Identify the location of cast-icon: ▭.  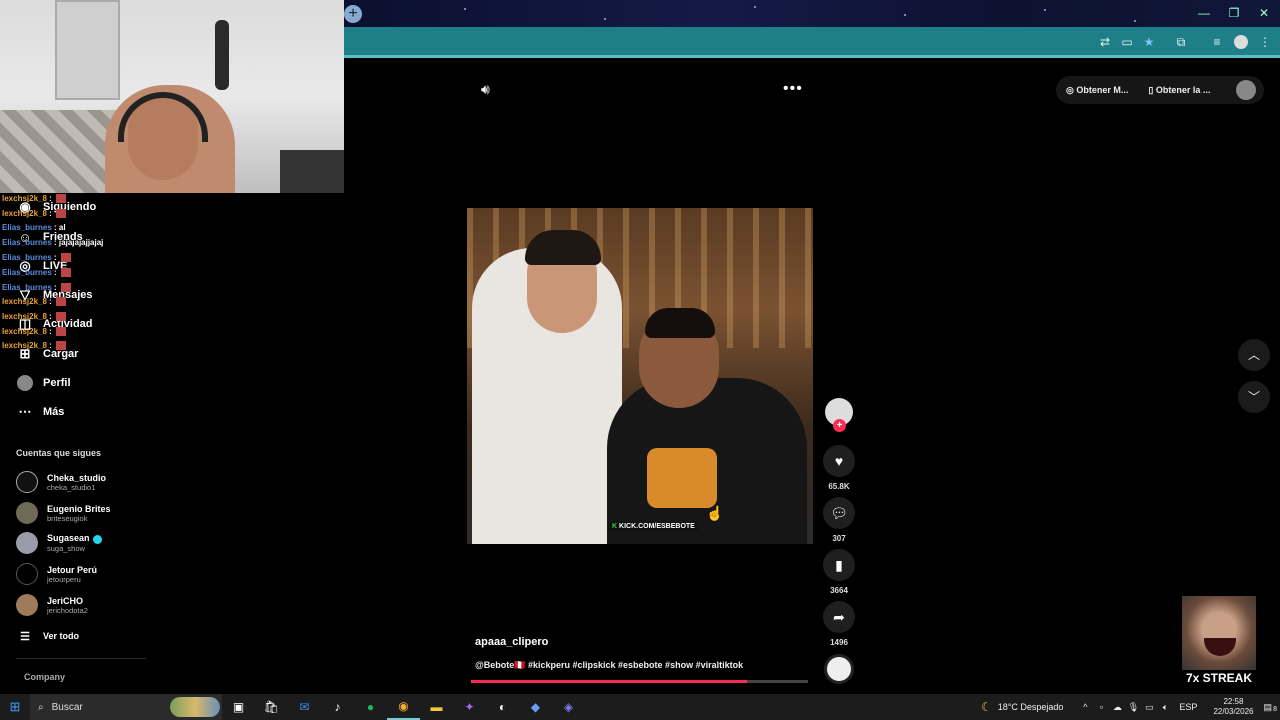
(1127, 42).